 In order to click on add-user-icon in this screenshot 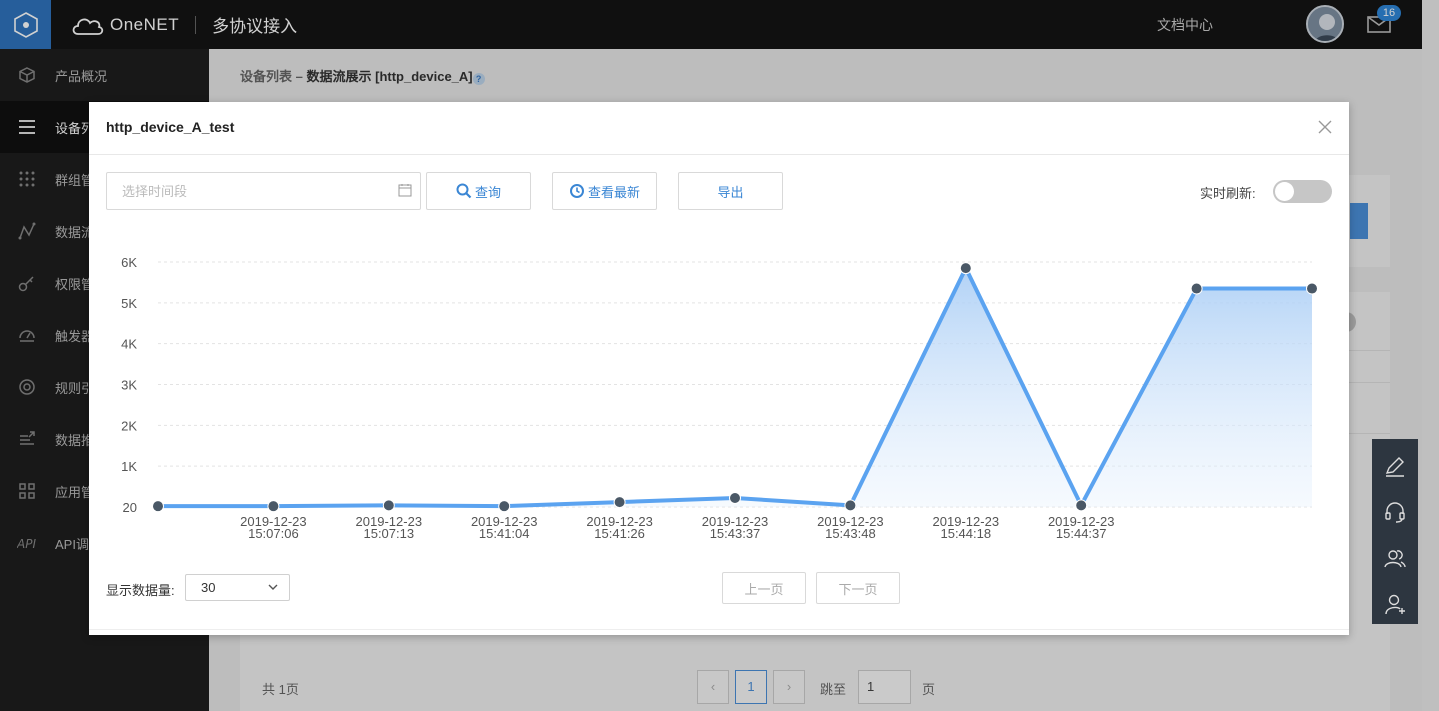, I will do `click(1395, 604)`.